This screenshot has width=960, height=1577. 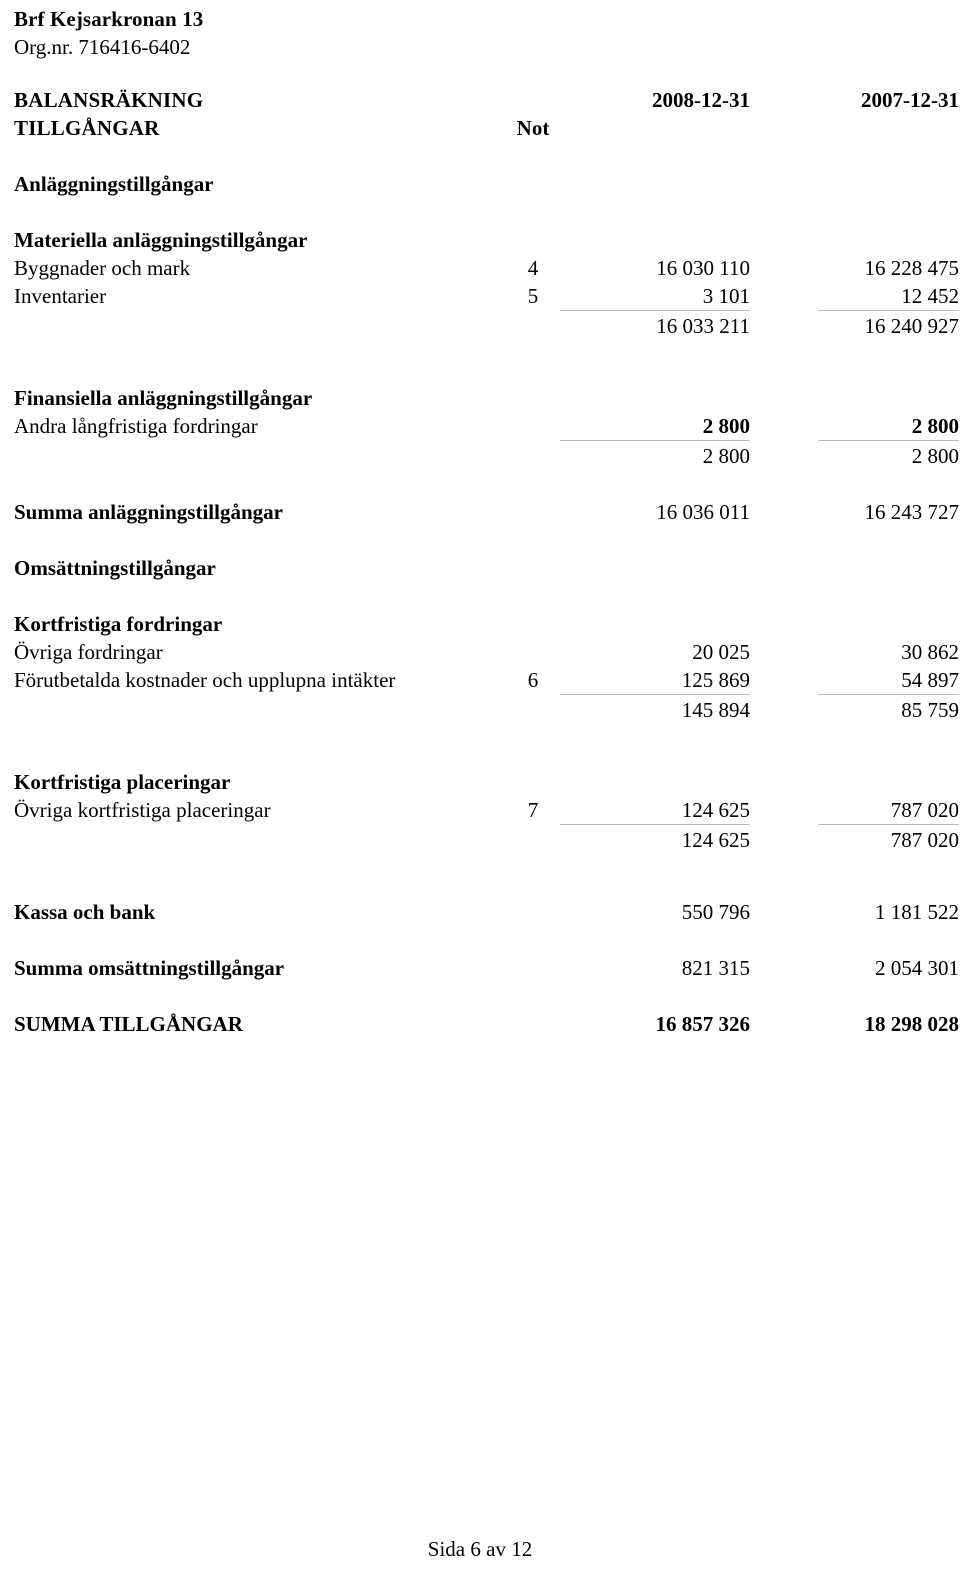 I want to click on document-header: Brf Kejsarkronan 13 Org.nr. 716416-6402, so click(x=108, y=34).